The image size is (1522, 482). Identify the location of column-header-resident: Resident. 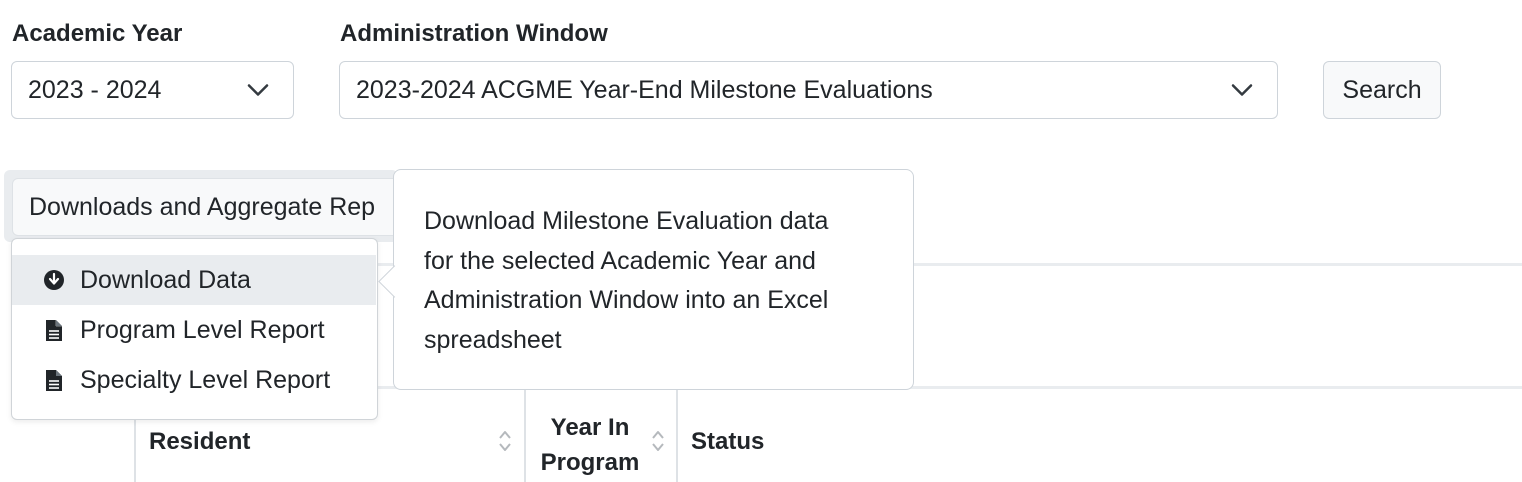
(199, 442).